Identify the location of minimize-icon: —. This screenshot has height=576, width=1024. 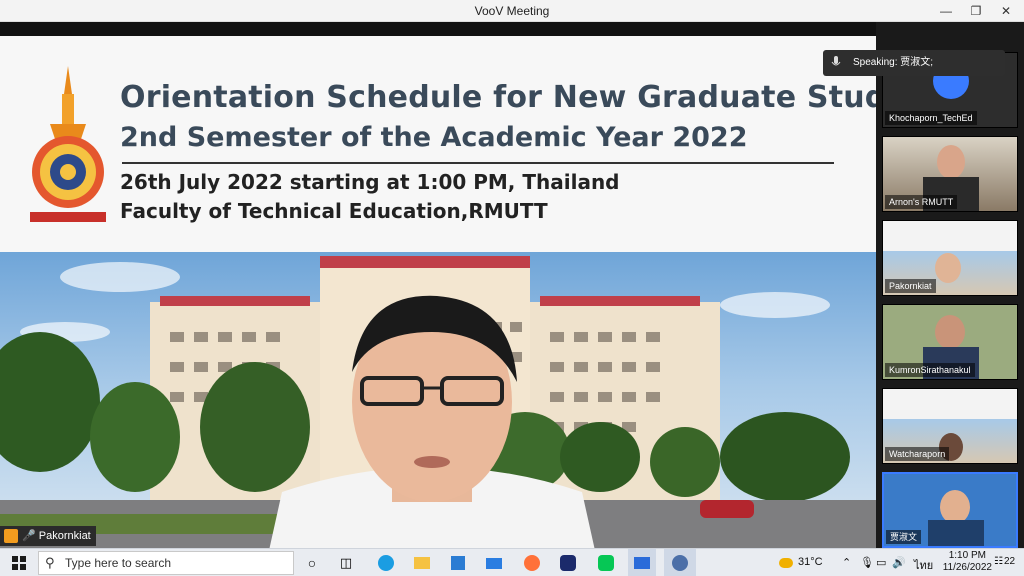
(946, 11).